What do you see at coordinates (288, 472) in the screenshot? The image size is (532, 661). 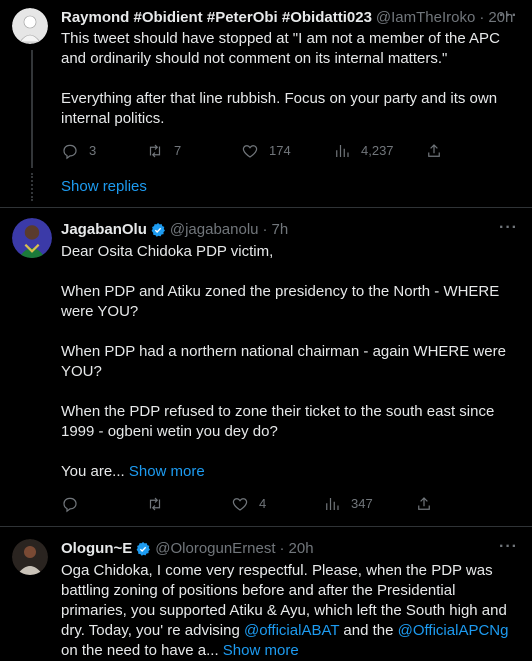 I see `tweet-paragraph-truncated: You are... Show more` at bounding box center [288, 472].